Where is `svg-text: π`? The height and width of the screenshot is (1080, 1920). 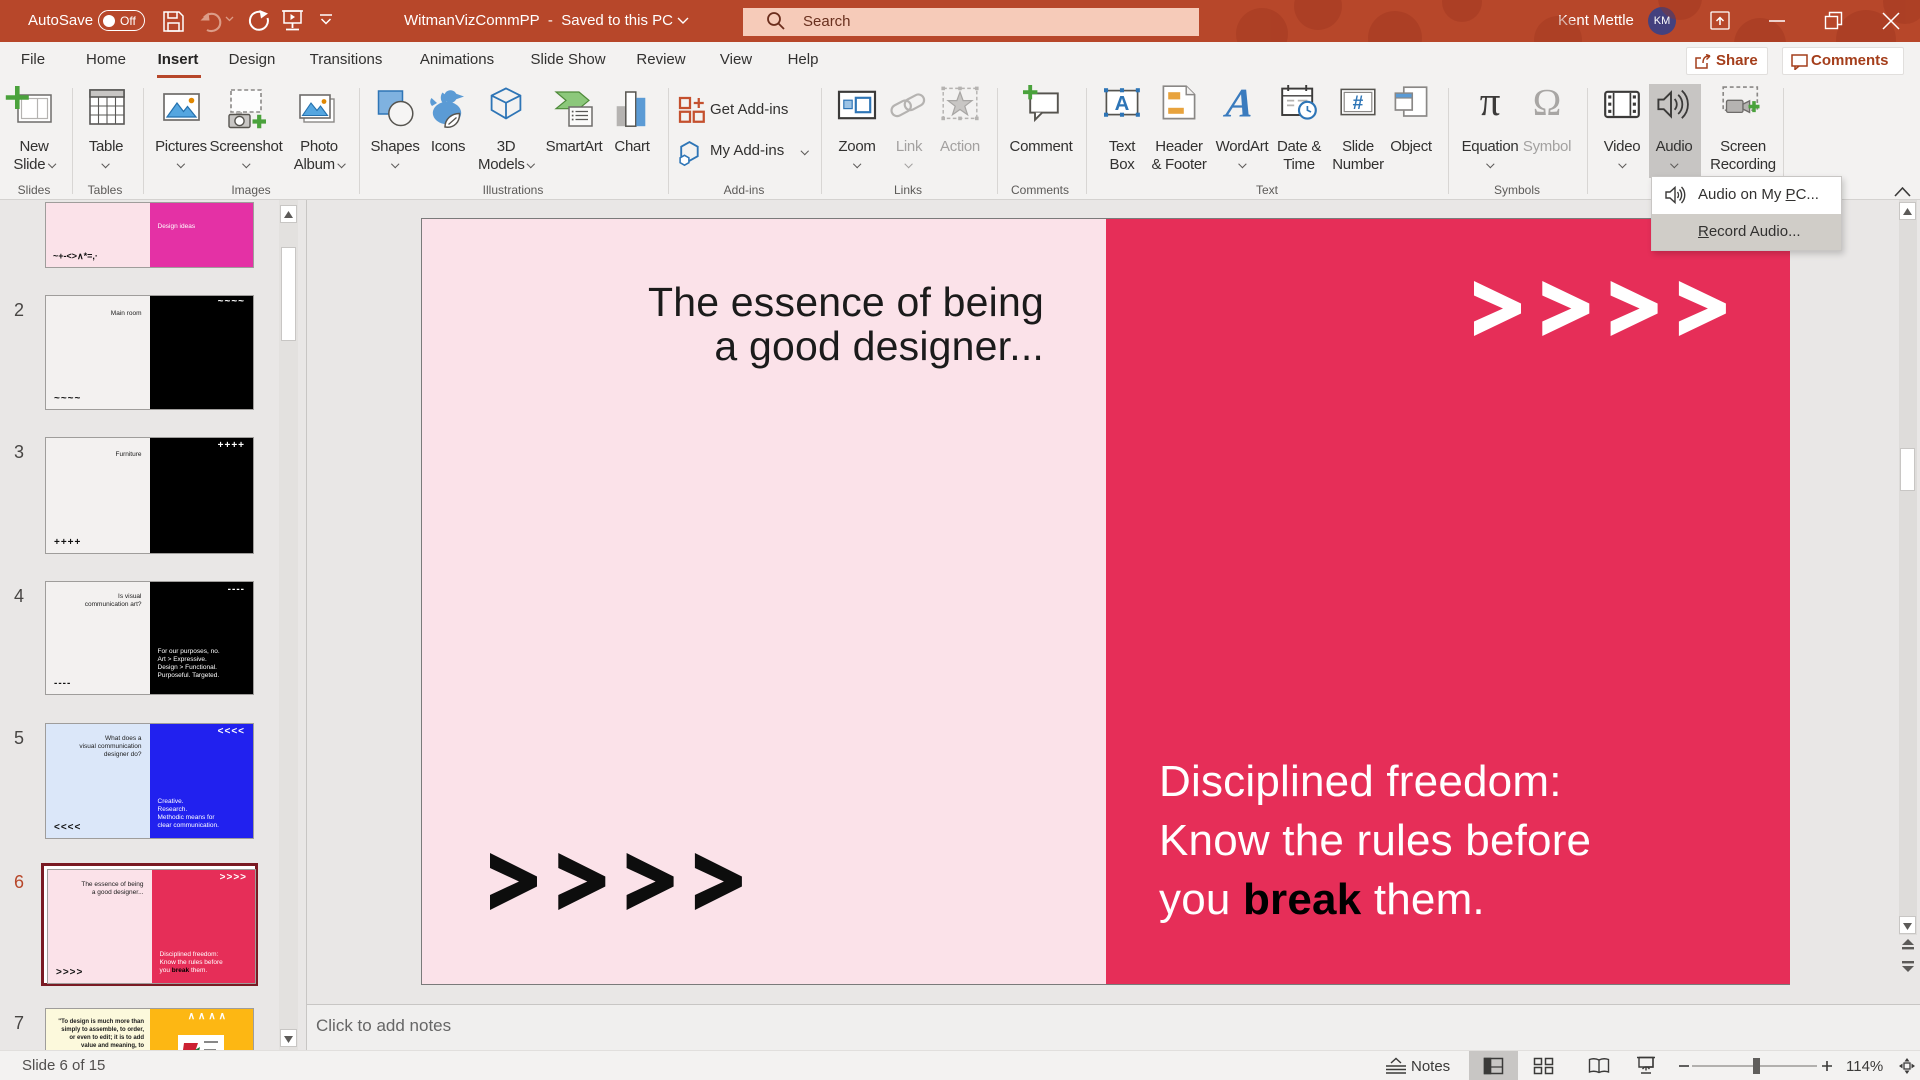
svg-text: π is located at coordinates (1490, 102).